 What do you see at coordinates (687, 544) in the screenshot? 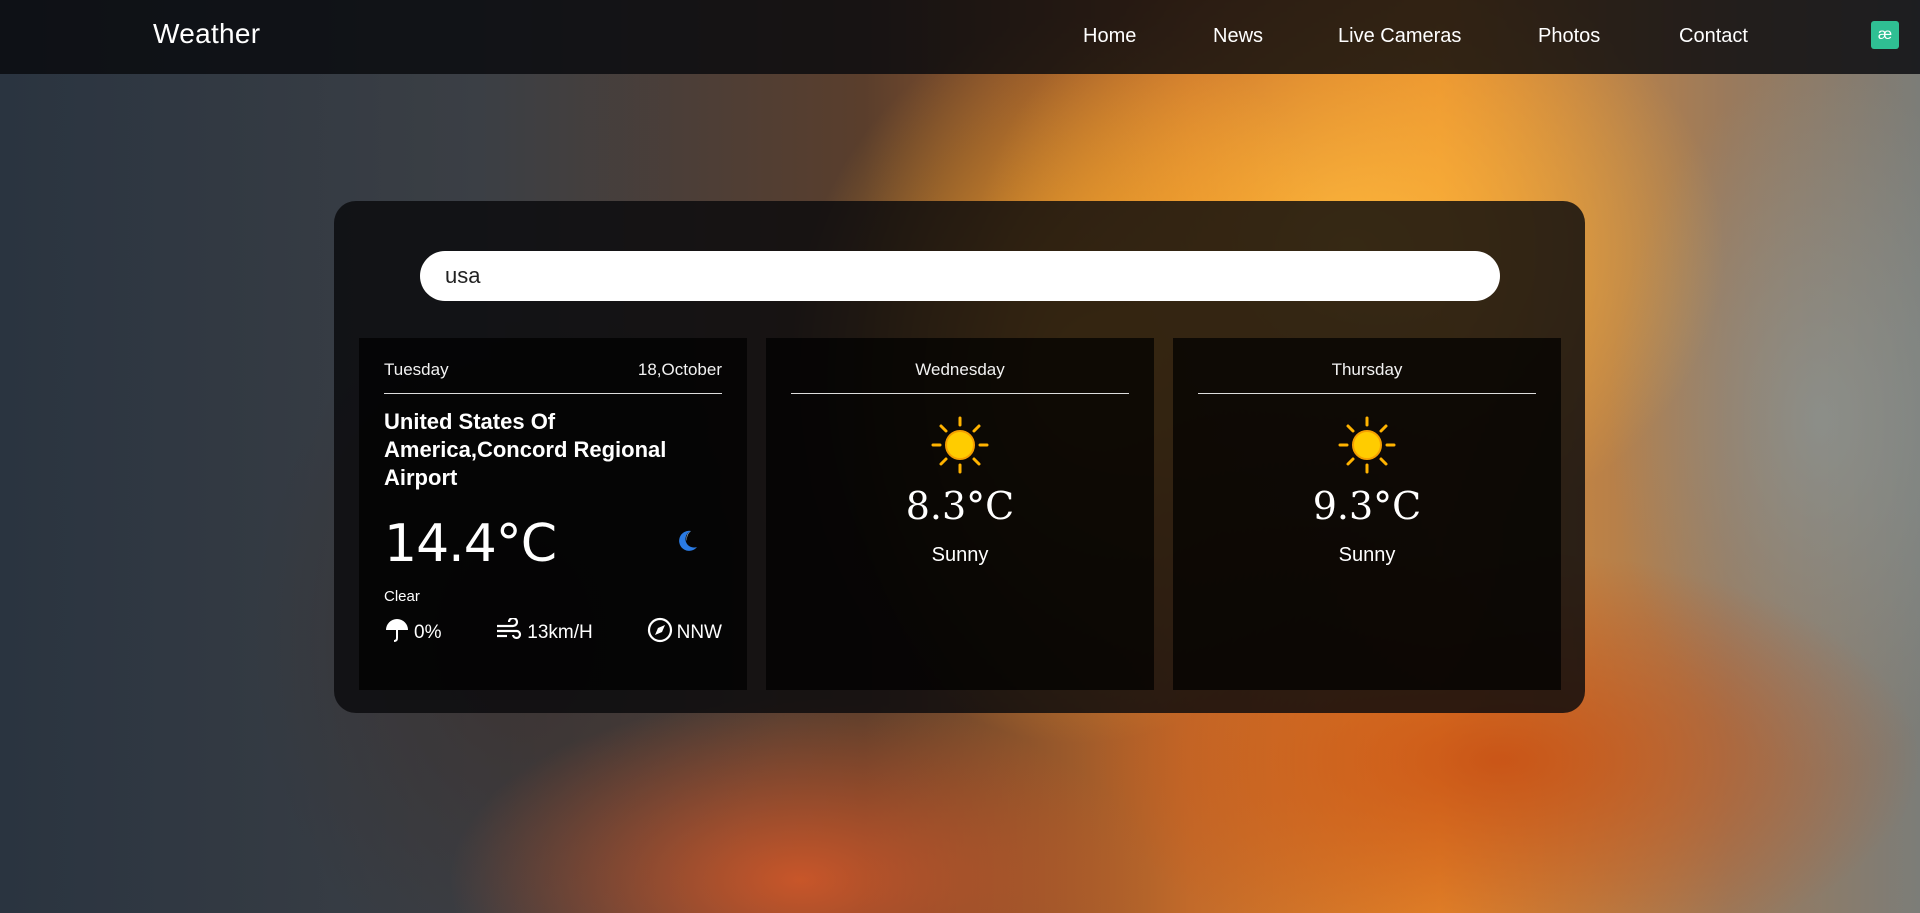
I see `moon-icon` at bounding box center [687, 544].